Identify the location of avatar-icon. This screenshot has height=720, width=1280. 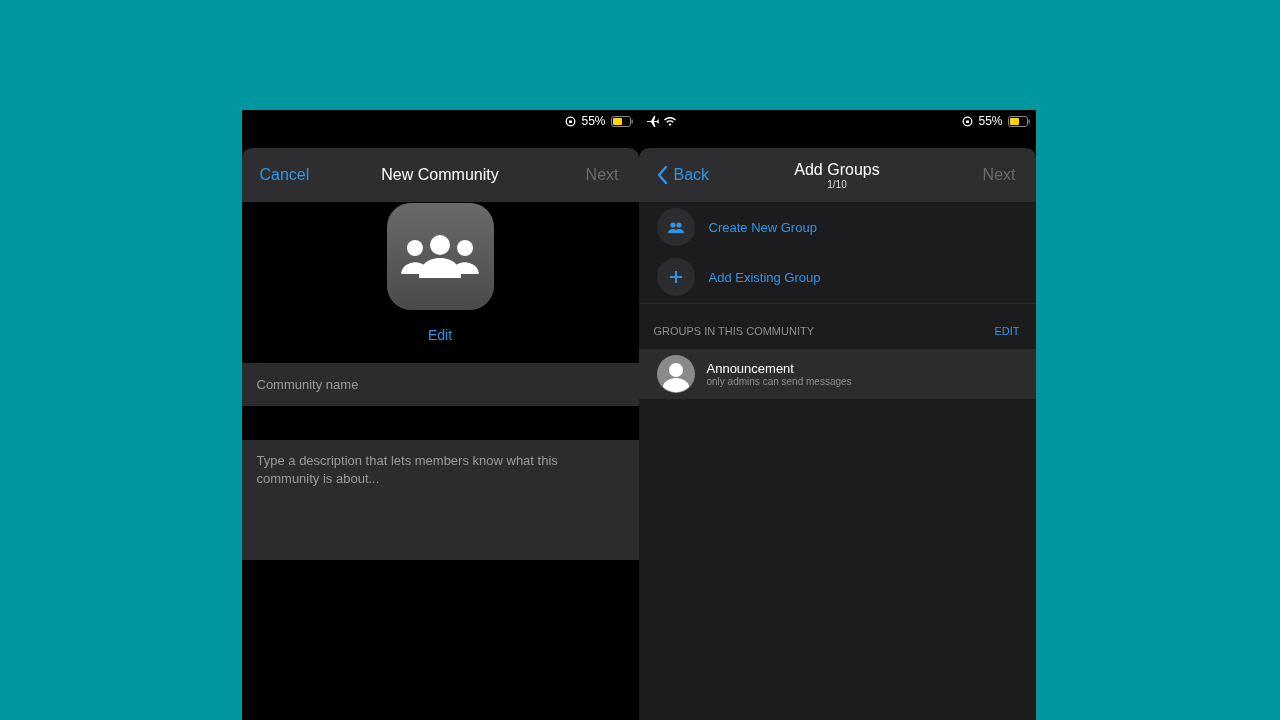
(675, 374).